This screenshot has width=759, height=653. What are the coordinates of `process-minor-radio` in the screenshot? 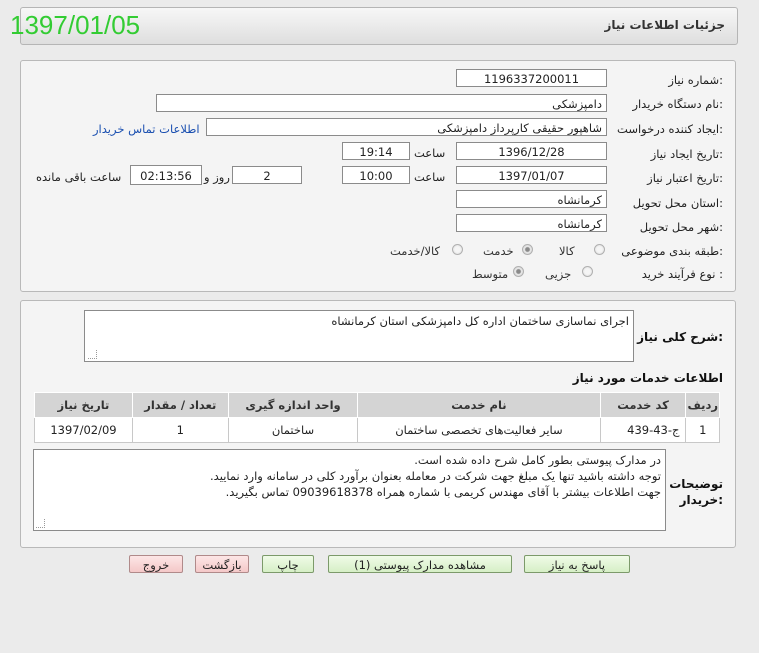 It's located at (587, 271).